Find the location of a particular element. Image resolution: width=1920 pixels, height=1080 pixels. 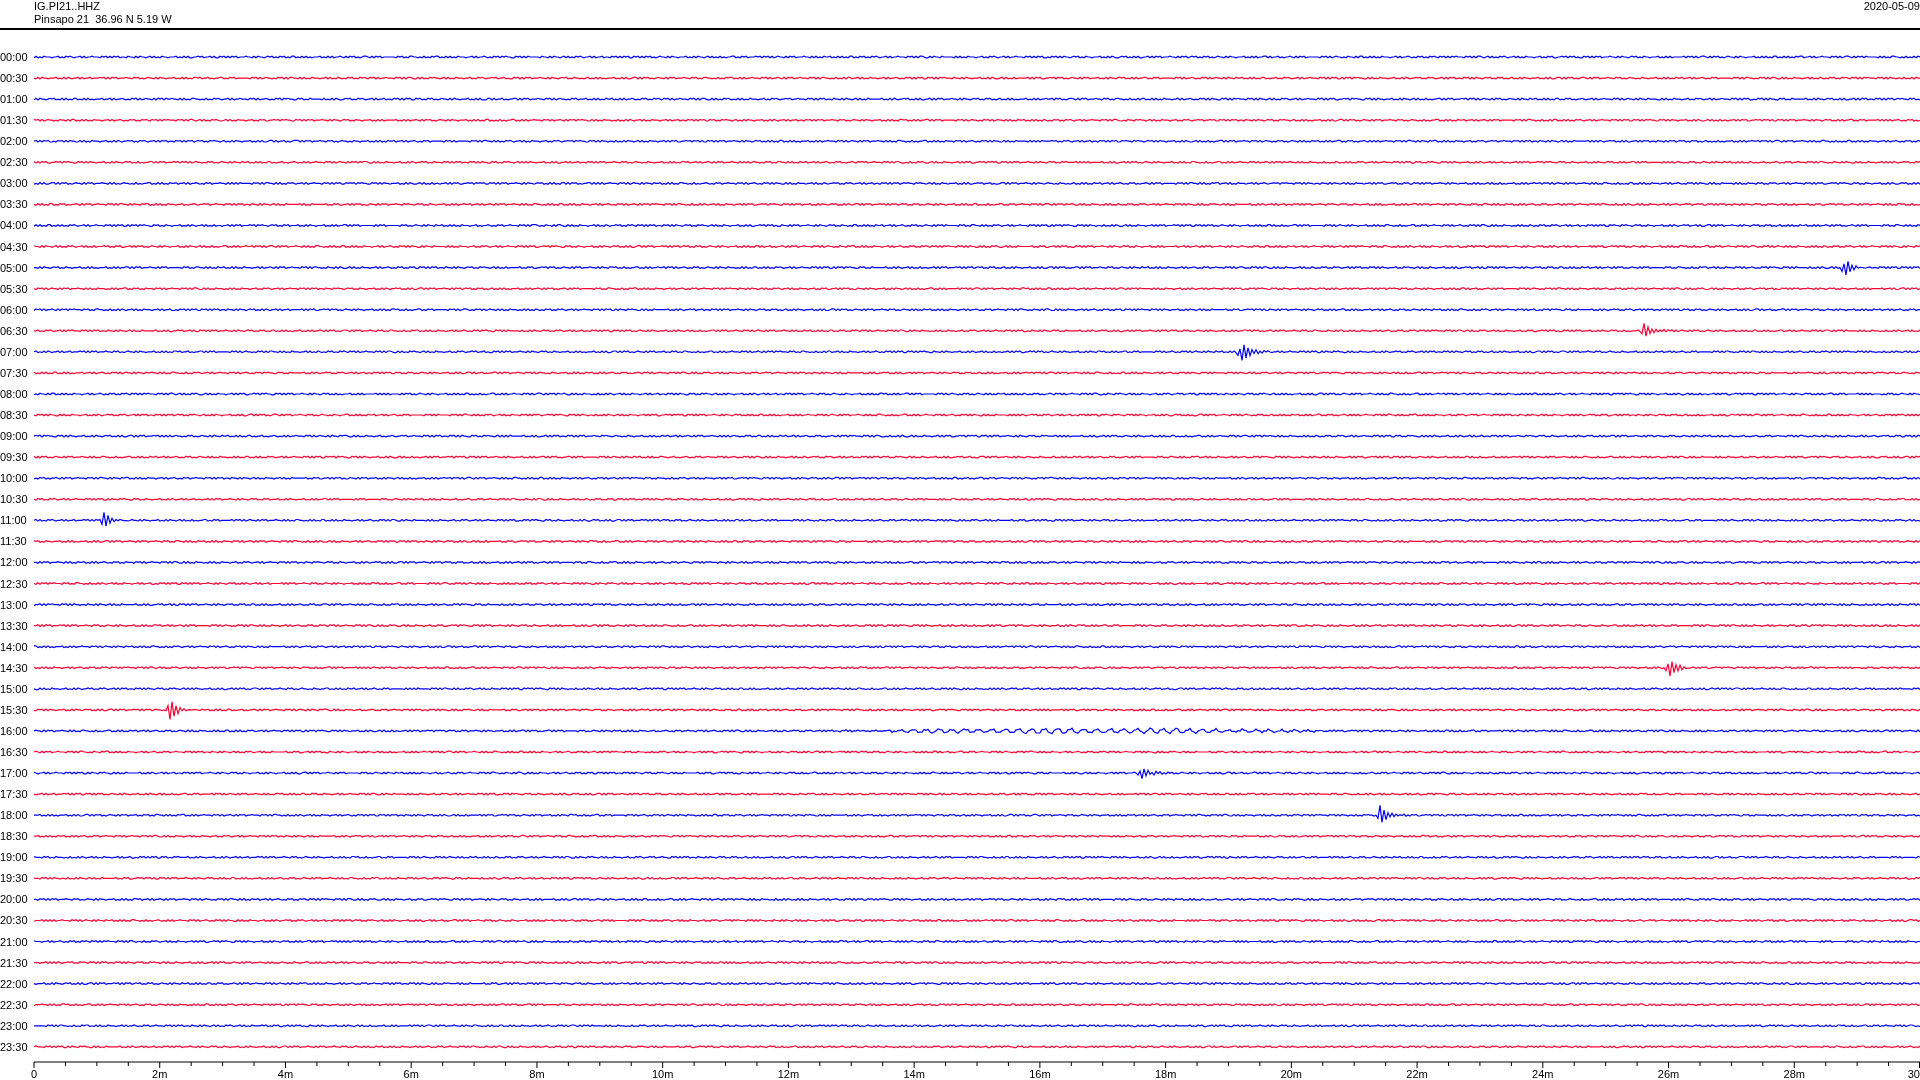

time-label: 23:30 is located at coordinates (14, 1046).